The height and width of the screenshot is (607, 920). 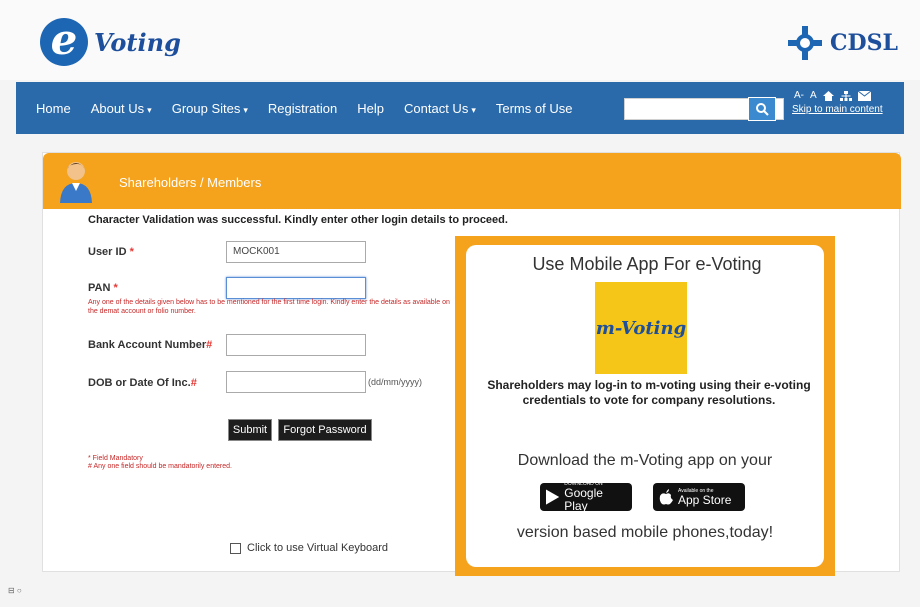 What do you see at coordinates (847, 109) in the screenshot?
I see `skip-to-main-content-link: Skip to main content` at bounding box center [847, 109].